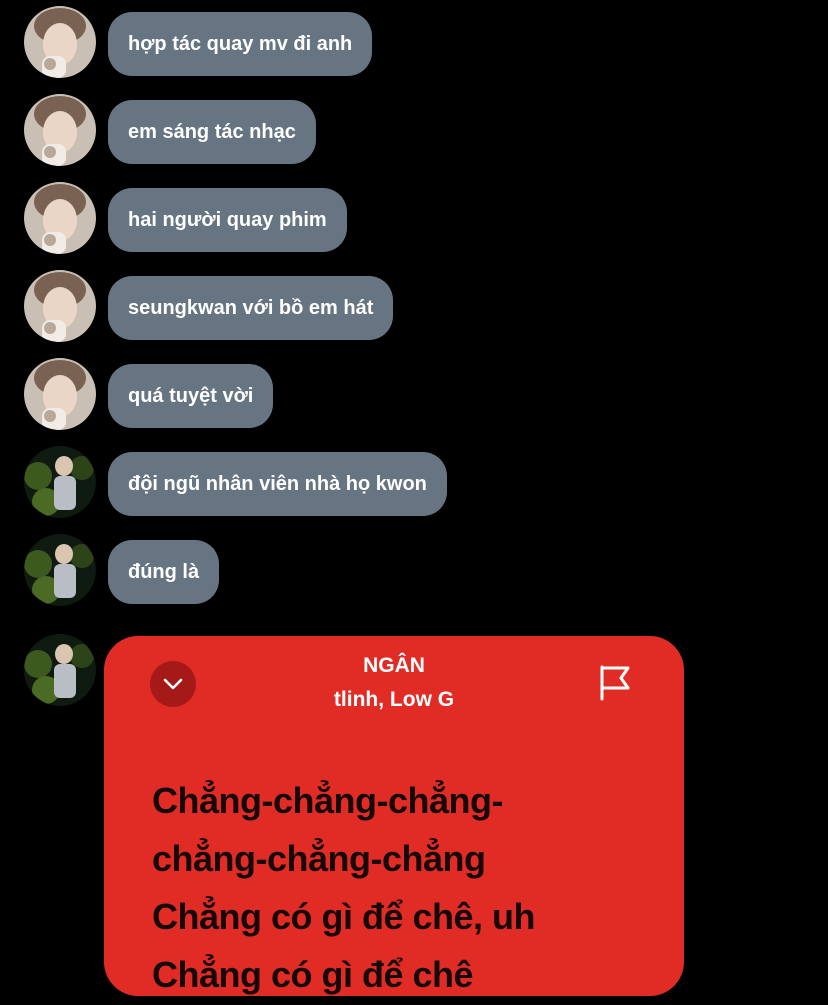 The width and height of the screenshot is (828, 1005). I want to click on message-bubble: seungkwan với bồ em hát, so click(251, 308).